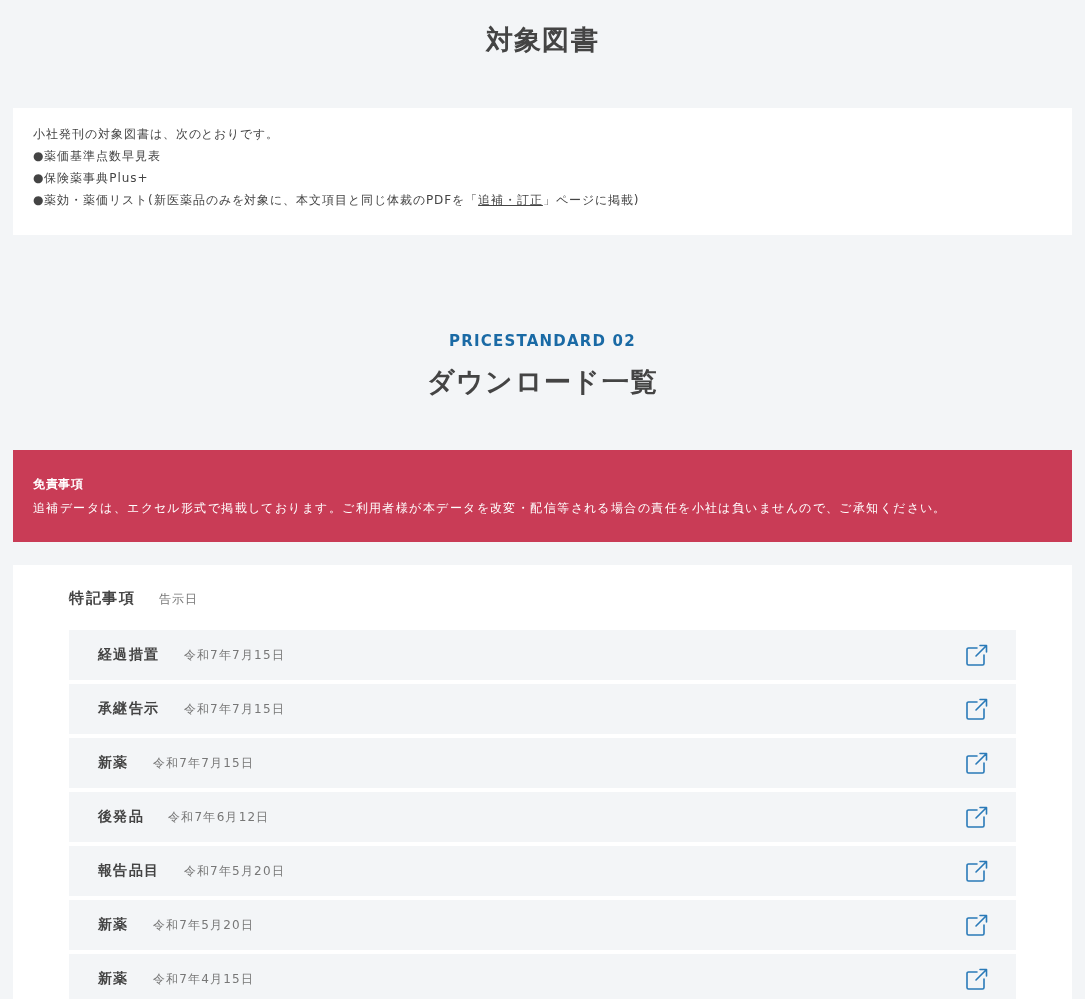 The image size is (1085, 999). I want to click on intro-text: 小社発刊の対象図書は、次のとおりです。, so click(157, 134).